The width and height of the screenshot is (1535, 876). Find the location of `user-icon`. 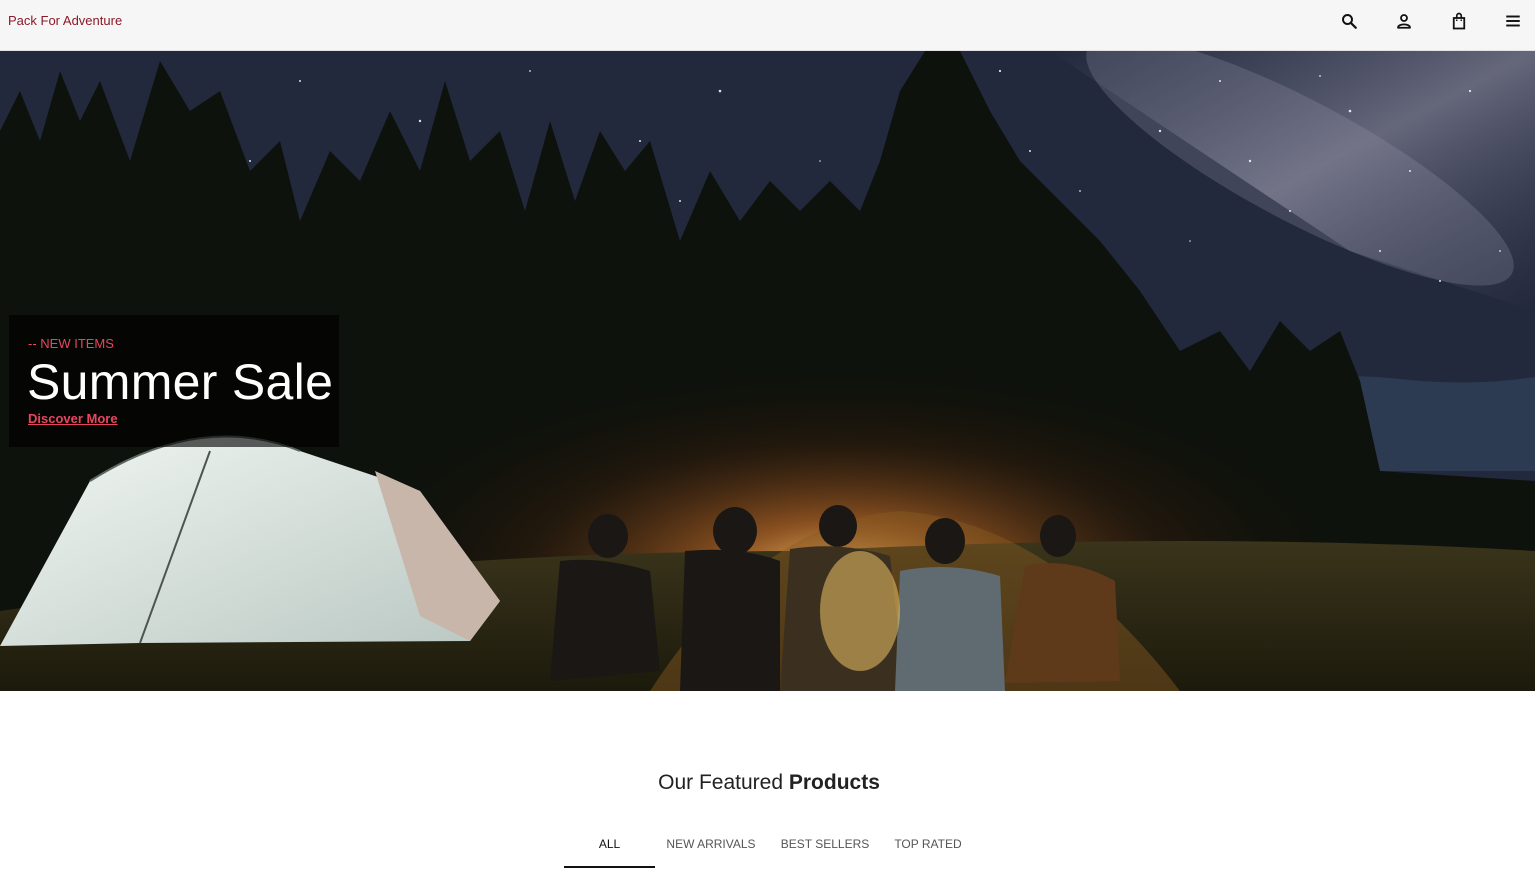

user-icon is located at coordinates (1404, 21).